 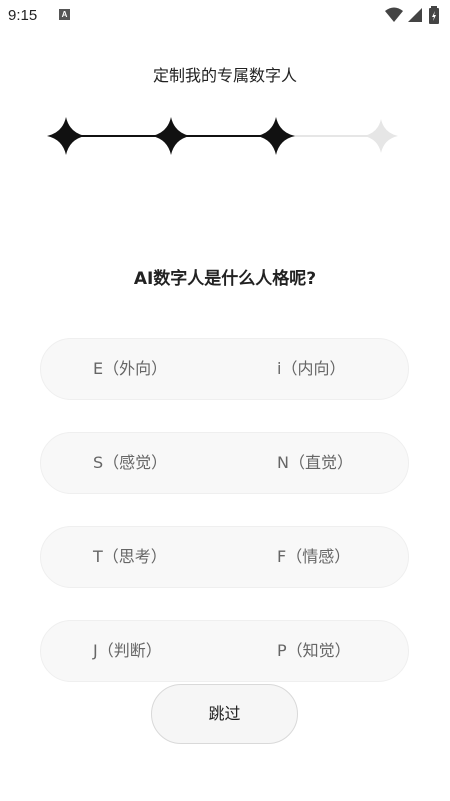 What do you see at coordinates (434, 15) in the screenshot?
I see `battery-icon` at bounding box center [434, 15].